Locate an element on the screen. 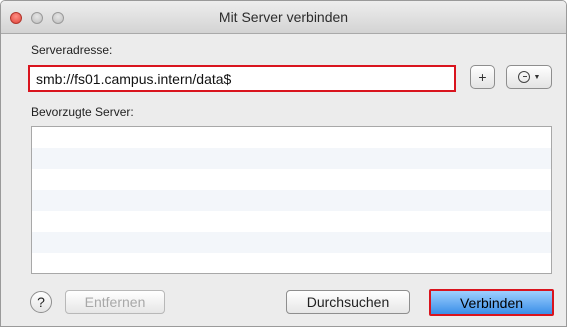 This screenshot has width=567, height=327. title-bar: Mit Server verbinden is located at coordinates (283, 17).